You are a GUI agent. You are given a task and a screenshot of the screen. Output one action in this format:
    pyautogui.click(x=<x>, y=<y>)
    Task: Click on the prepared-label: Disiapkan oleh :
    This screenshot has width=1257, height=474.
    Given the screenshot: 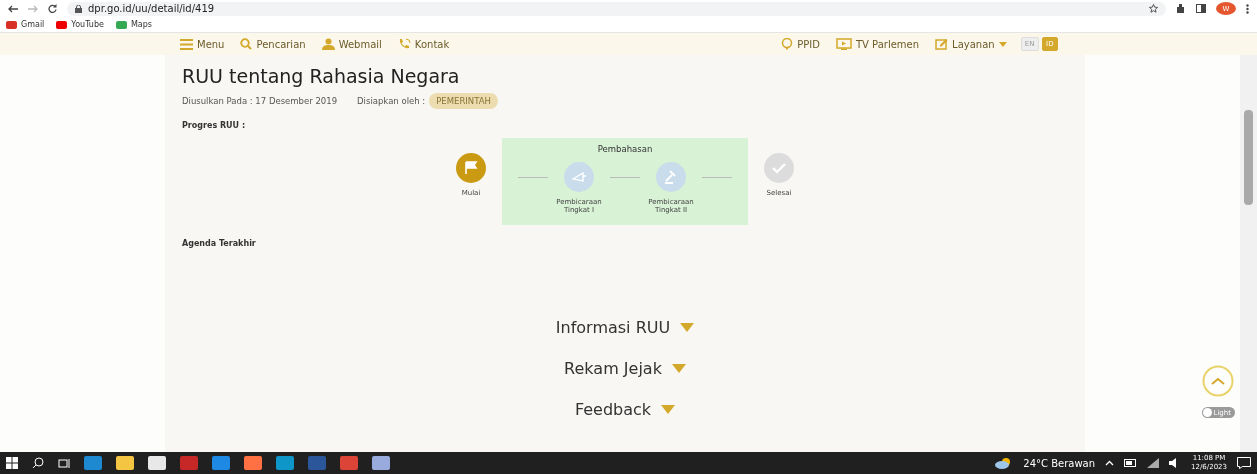 What is the action you would take?
    pyautogui.click(x=391, y=101)
    